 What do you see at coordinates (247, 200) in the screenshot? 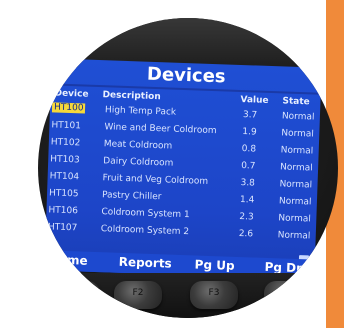
I see `value-cell: 1.4` at bounding box center [247, 200].